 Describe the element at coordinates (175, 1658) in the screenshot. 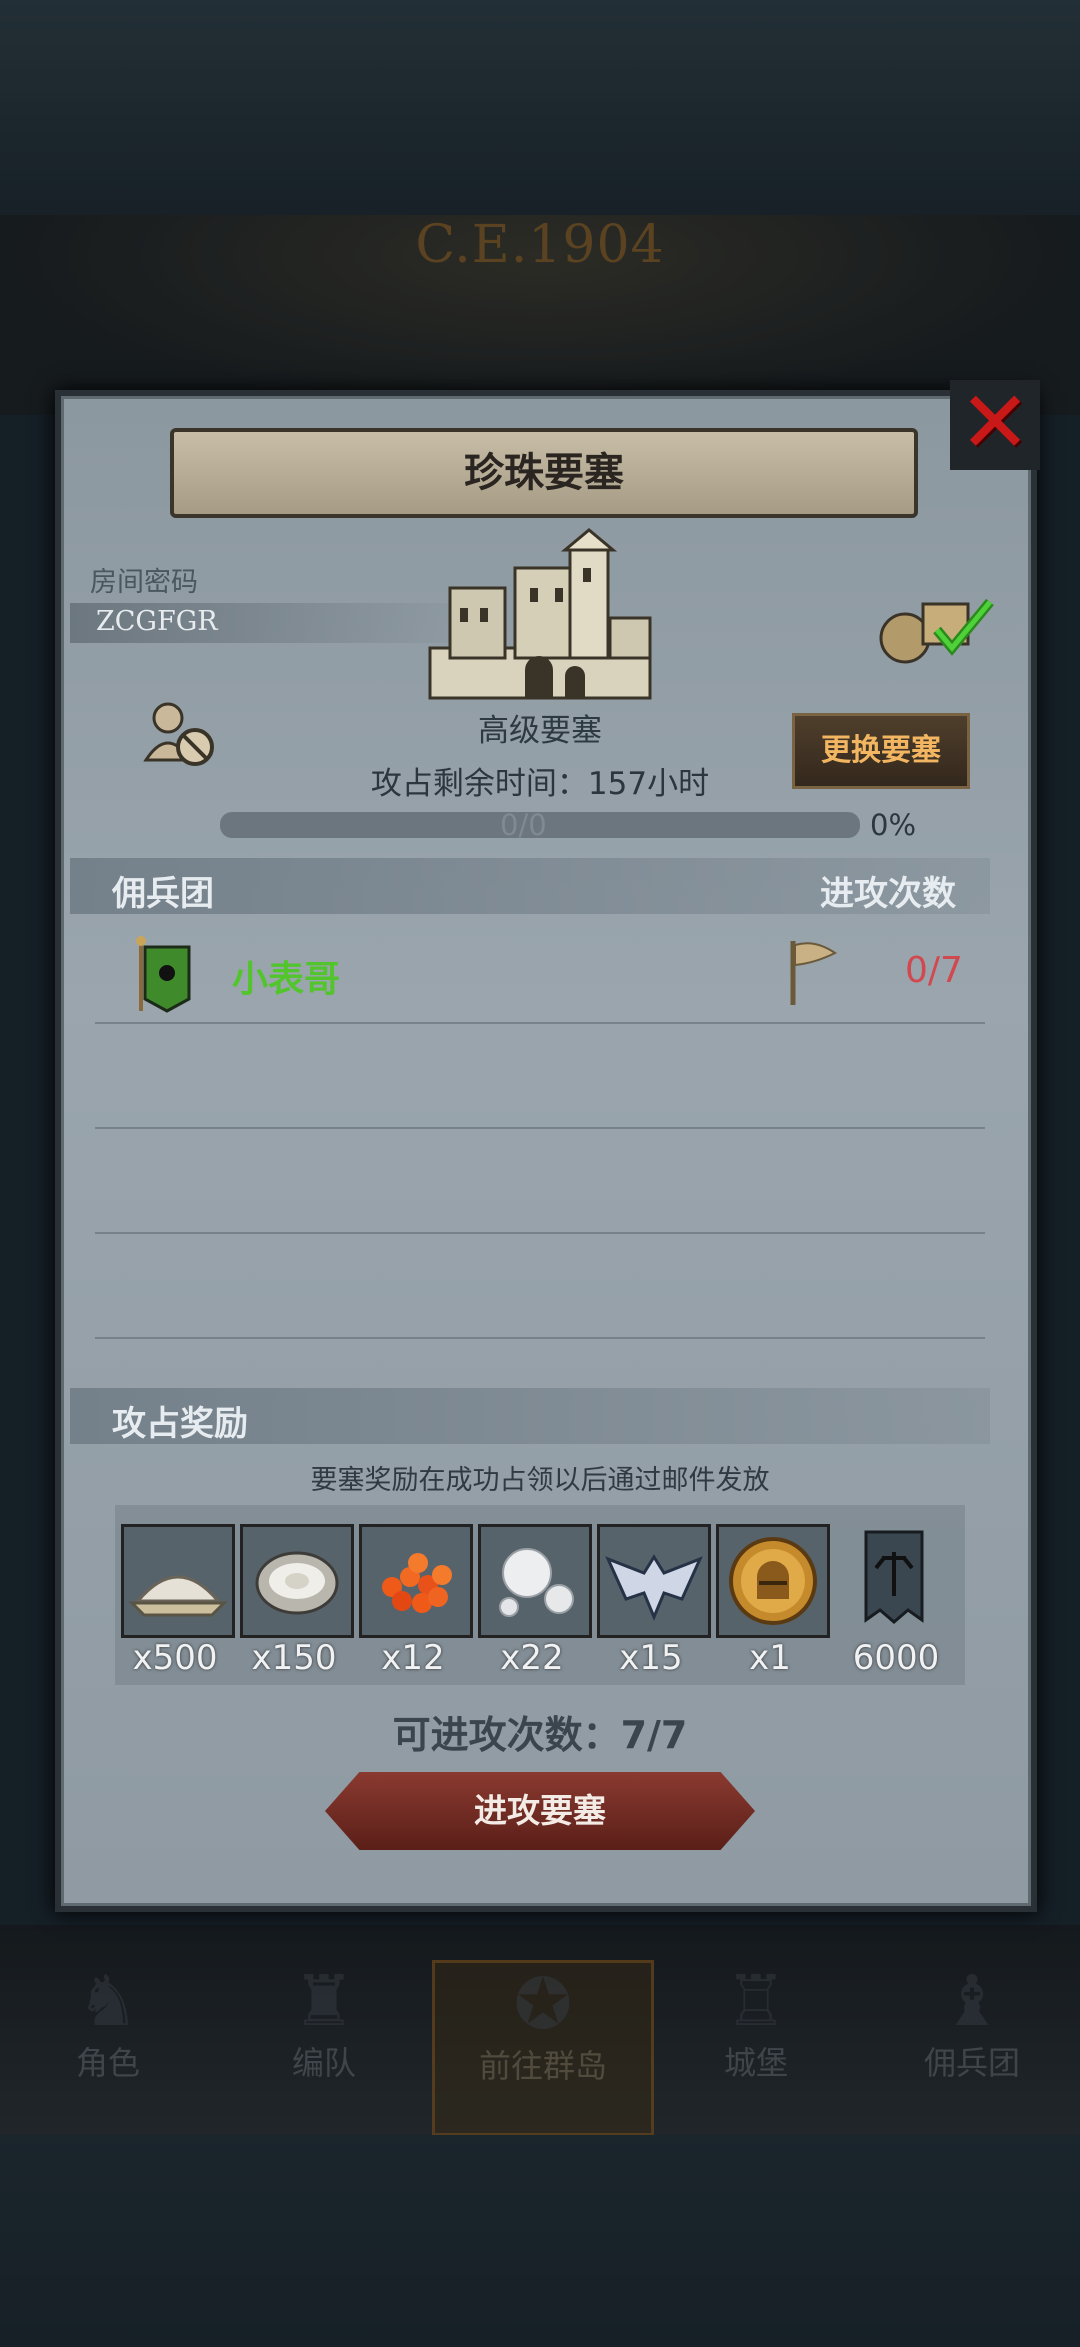

I see `reward-qty: x500` at that location.